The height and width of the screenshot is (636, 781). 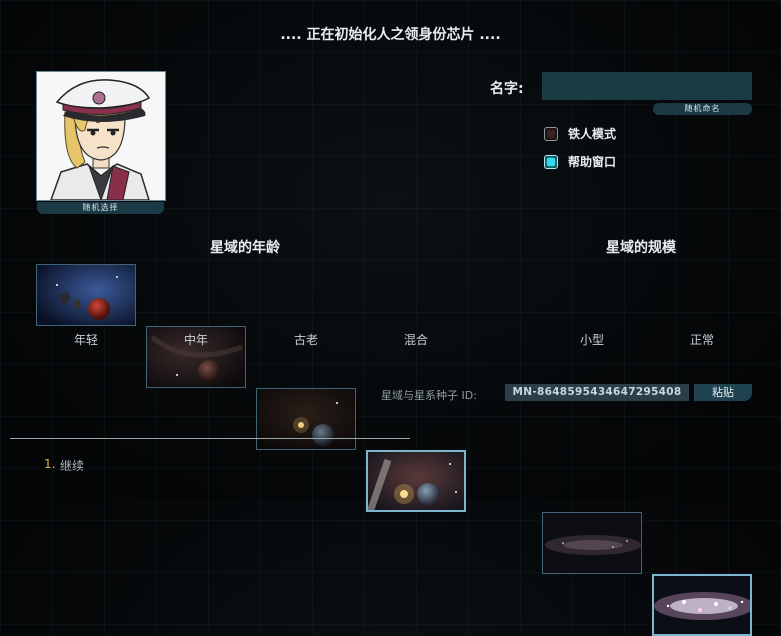 What do you see at coordinates (245, 248) in the screenshot?
I see `age-section-title: 星域的年龄` at bounding box center [245, 248].